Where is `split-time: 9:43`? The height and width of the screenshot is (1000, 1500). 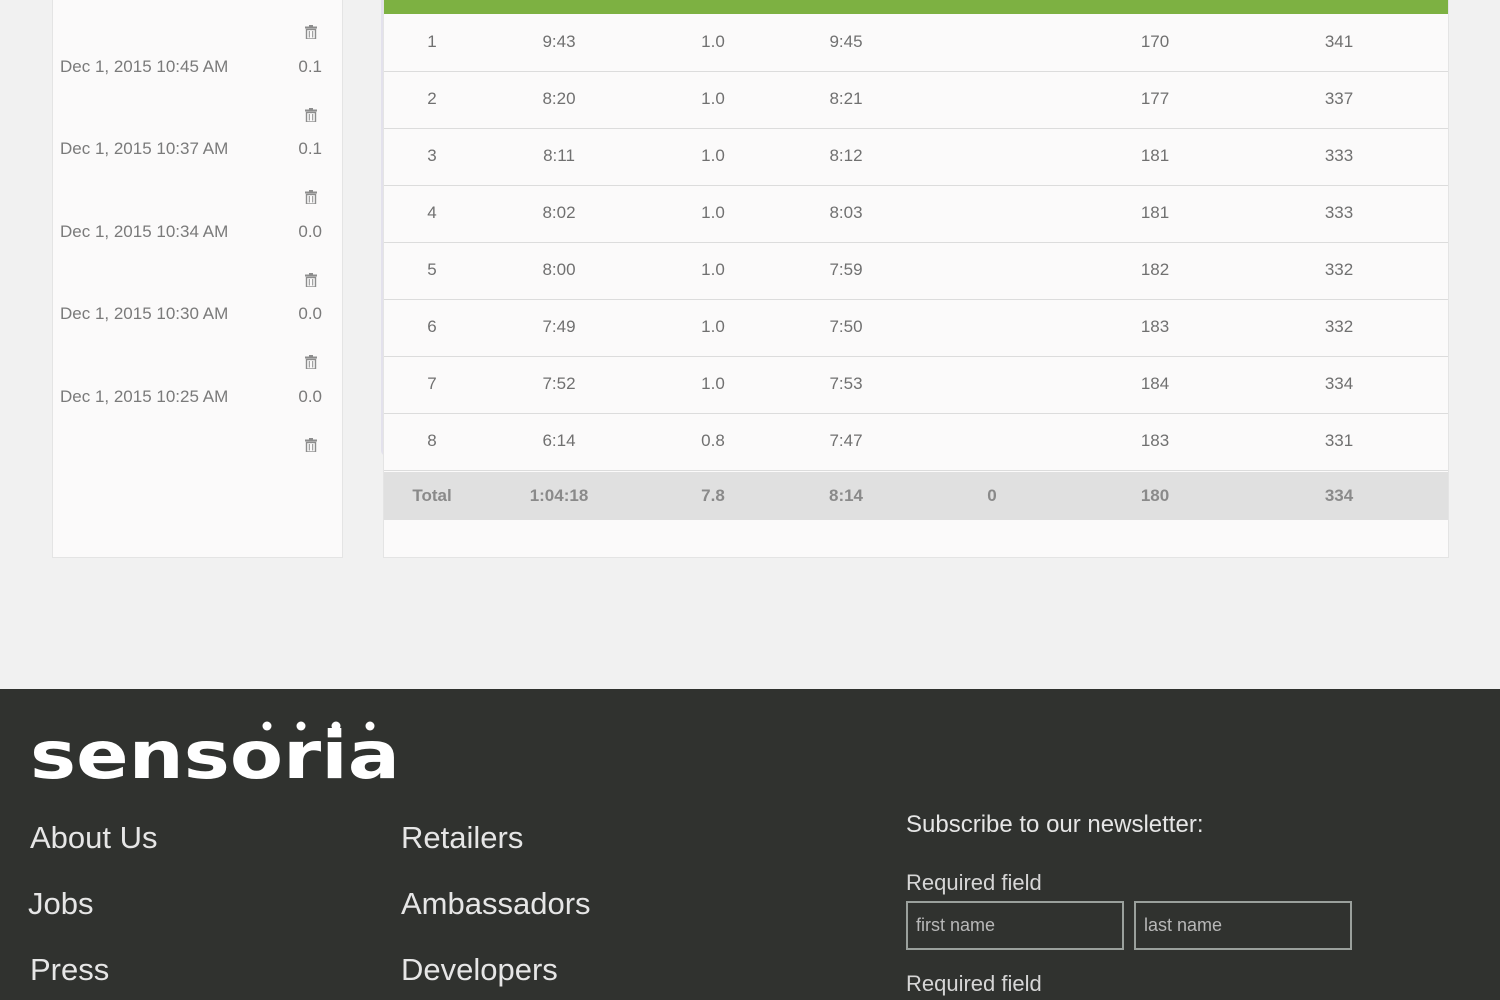
split-time: 9:43 is located at coordinates (559, 41).